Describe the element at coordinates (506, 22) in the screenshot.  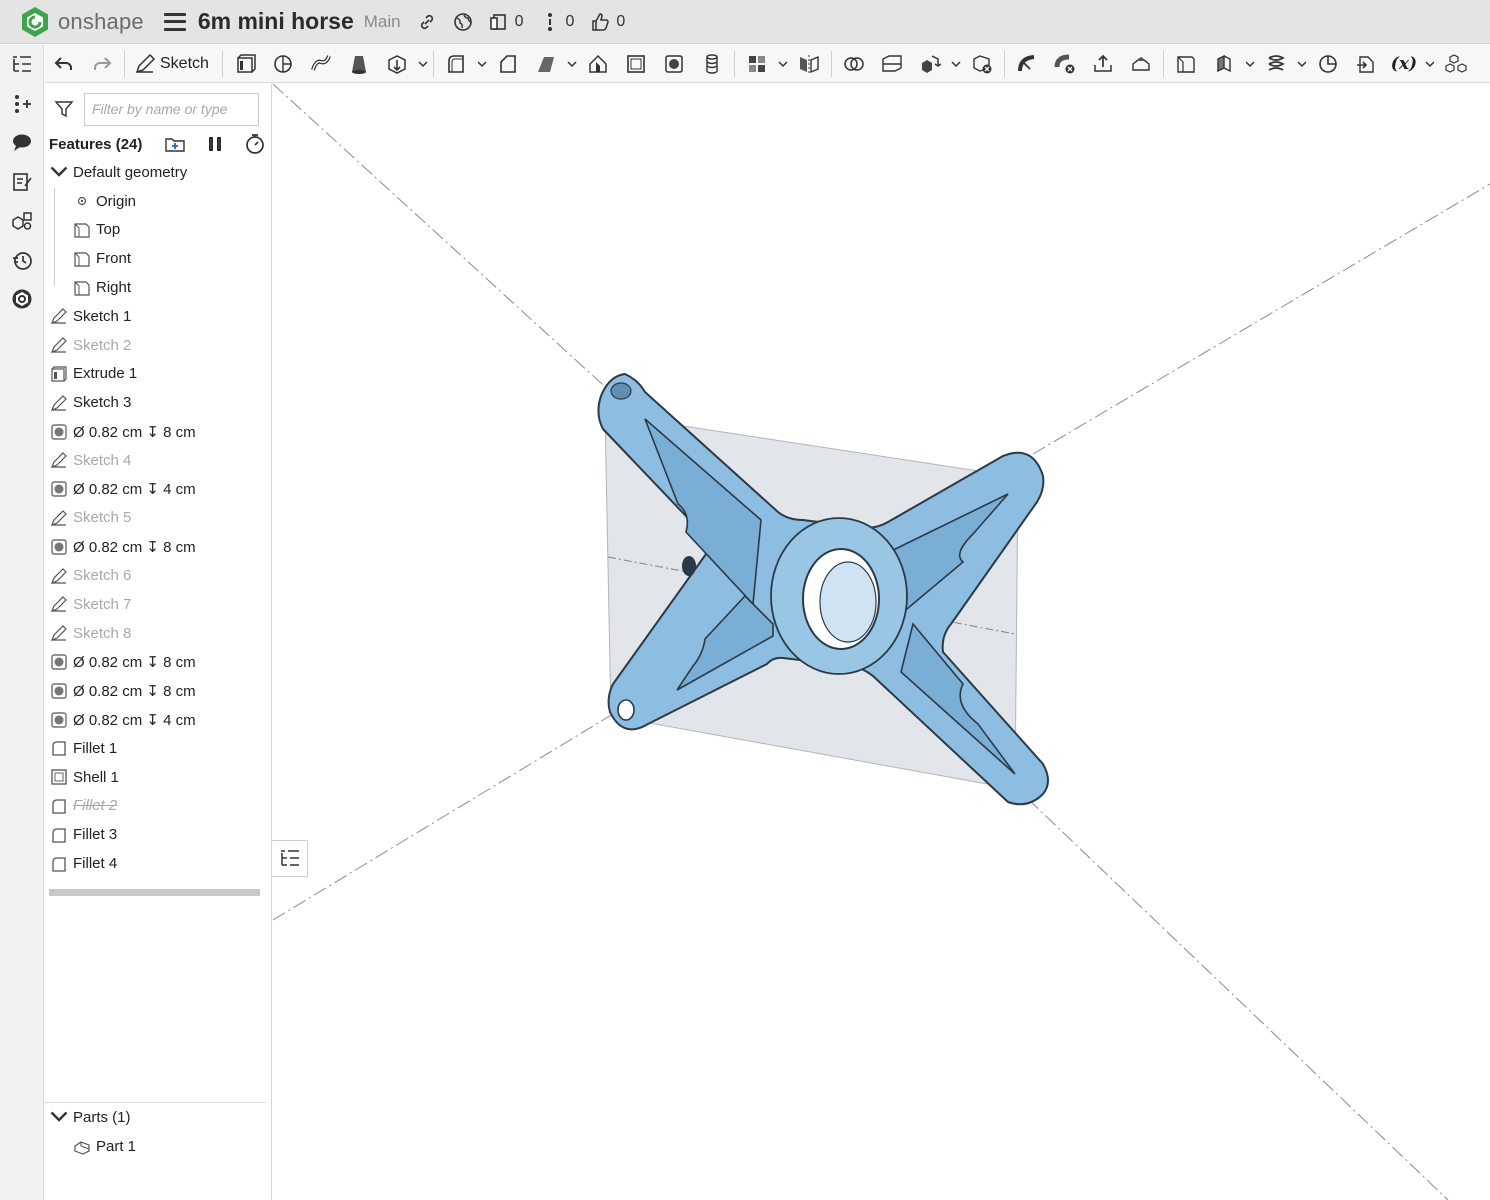
I see `versions-icon: 0` at that location.